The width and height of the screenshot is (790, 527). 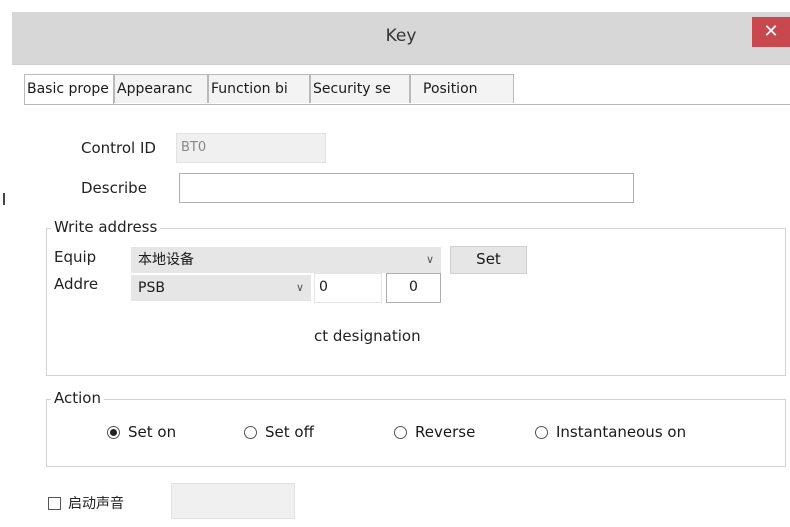 What do you see at coordinates (114, 188) in the screenshot?
I see `describe-label: Describe` at bounding box center [114, 188].